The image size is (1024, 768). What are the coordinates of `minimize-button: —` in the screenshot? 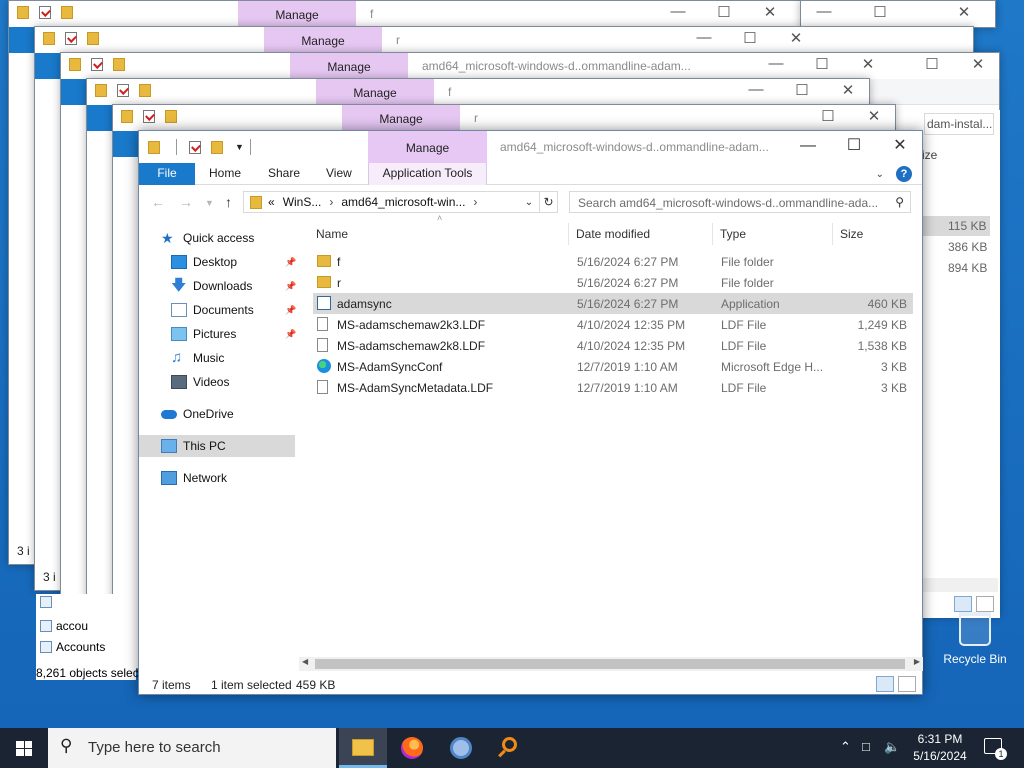 It's located at (808, 147).